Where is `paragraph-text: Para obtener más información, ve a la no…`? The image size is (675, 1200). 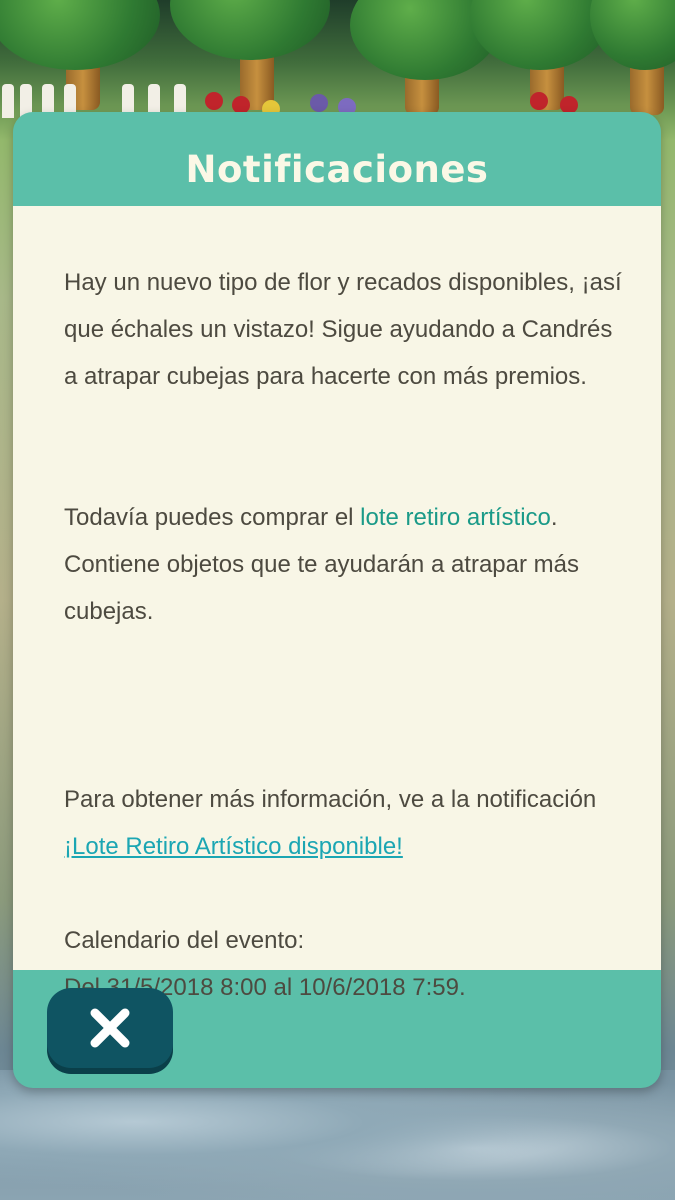
paragraph-text: Para obtener más información, ve a la no… is located at coordinates (330, 799).